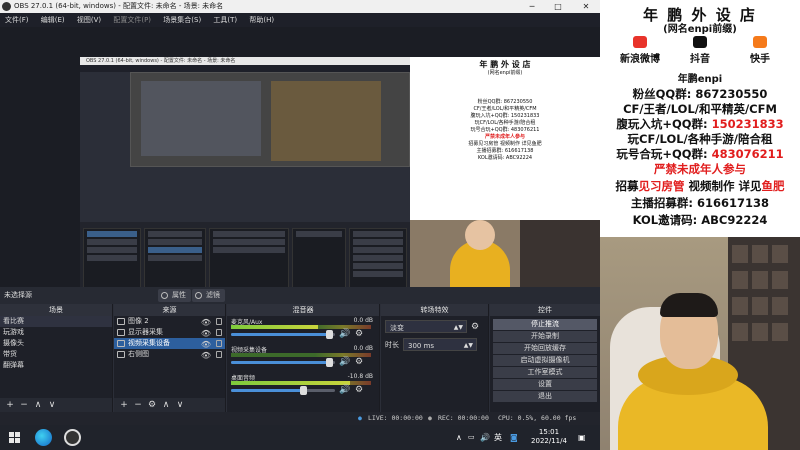  I want to click on menu-file: 文件(F), so click(17, 20).